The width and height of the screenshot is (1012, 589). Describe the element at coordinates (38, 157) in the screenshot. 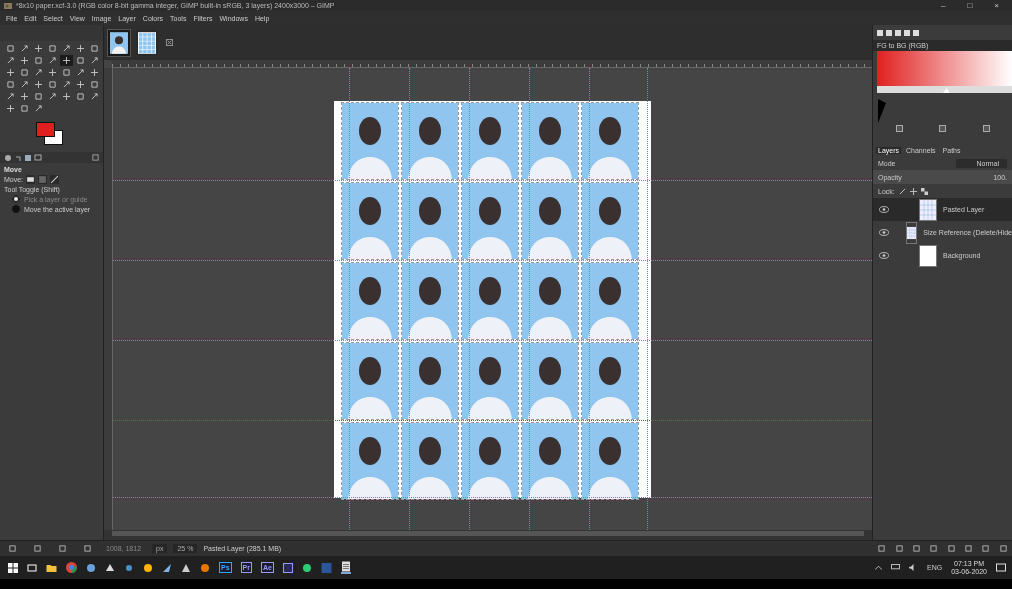

I see `device-tab-icon` at that location.